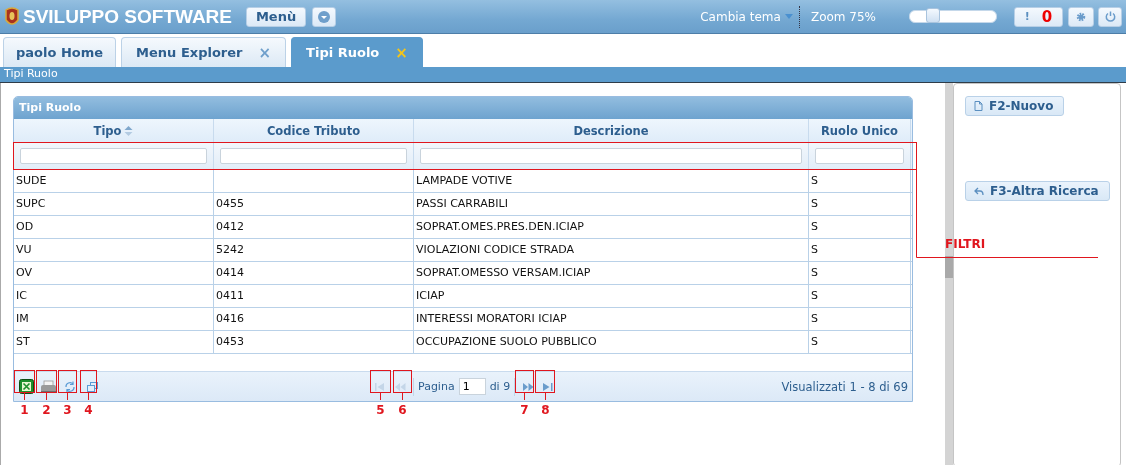 This screenshot has width=1126, height=465. Describe the element at coordinates (114, 250) in the screenshot. I see `table-cell: VU` at that location.